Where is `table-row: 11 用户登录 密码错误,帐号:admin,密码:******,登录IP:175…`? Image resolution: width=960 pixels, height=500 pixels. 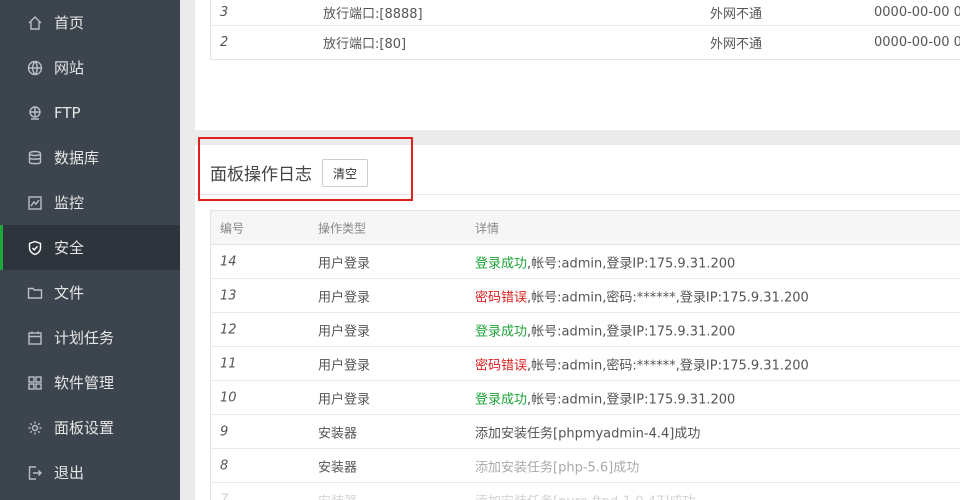
table-row: 11 用户登录 密码错误,帐号:admin,密码:******,登录IP:175… is located at coordinates (585, 364).